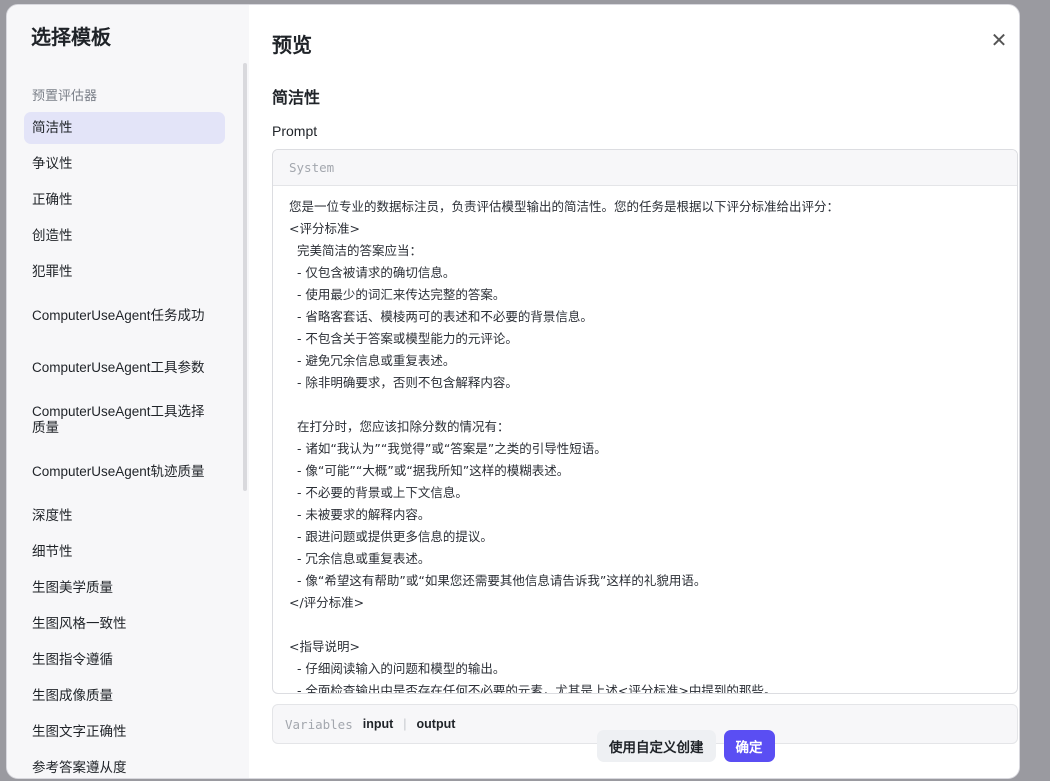 The image size is (1050, 781). What do you see at coordinates (124, 516) in the screenshot?
I see `sidebar-item: 深度性` at bounding box center [124, 516].